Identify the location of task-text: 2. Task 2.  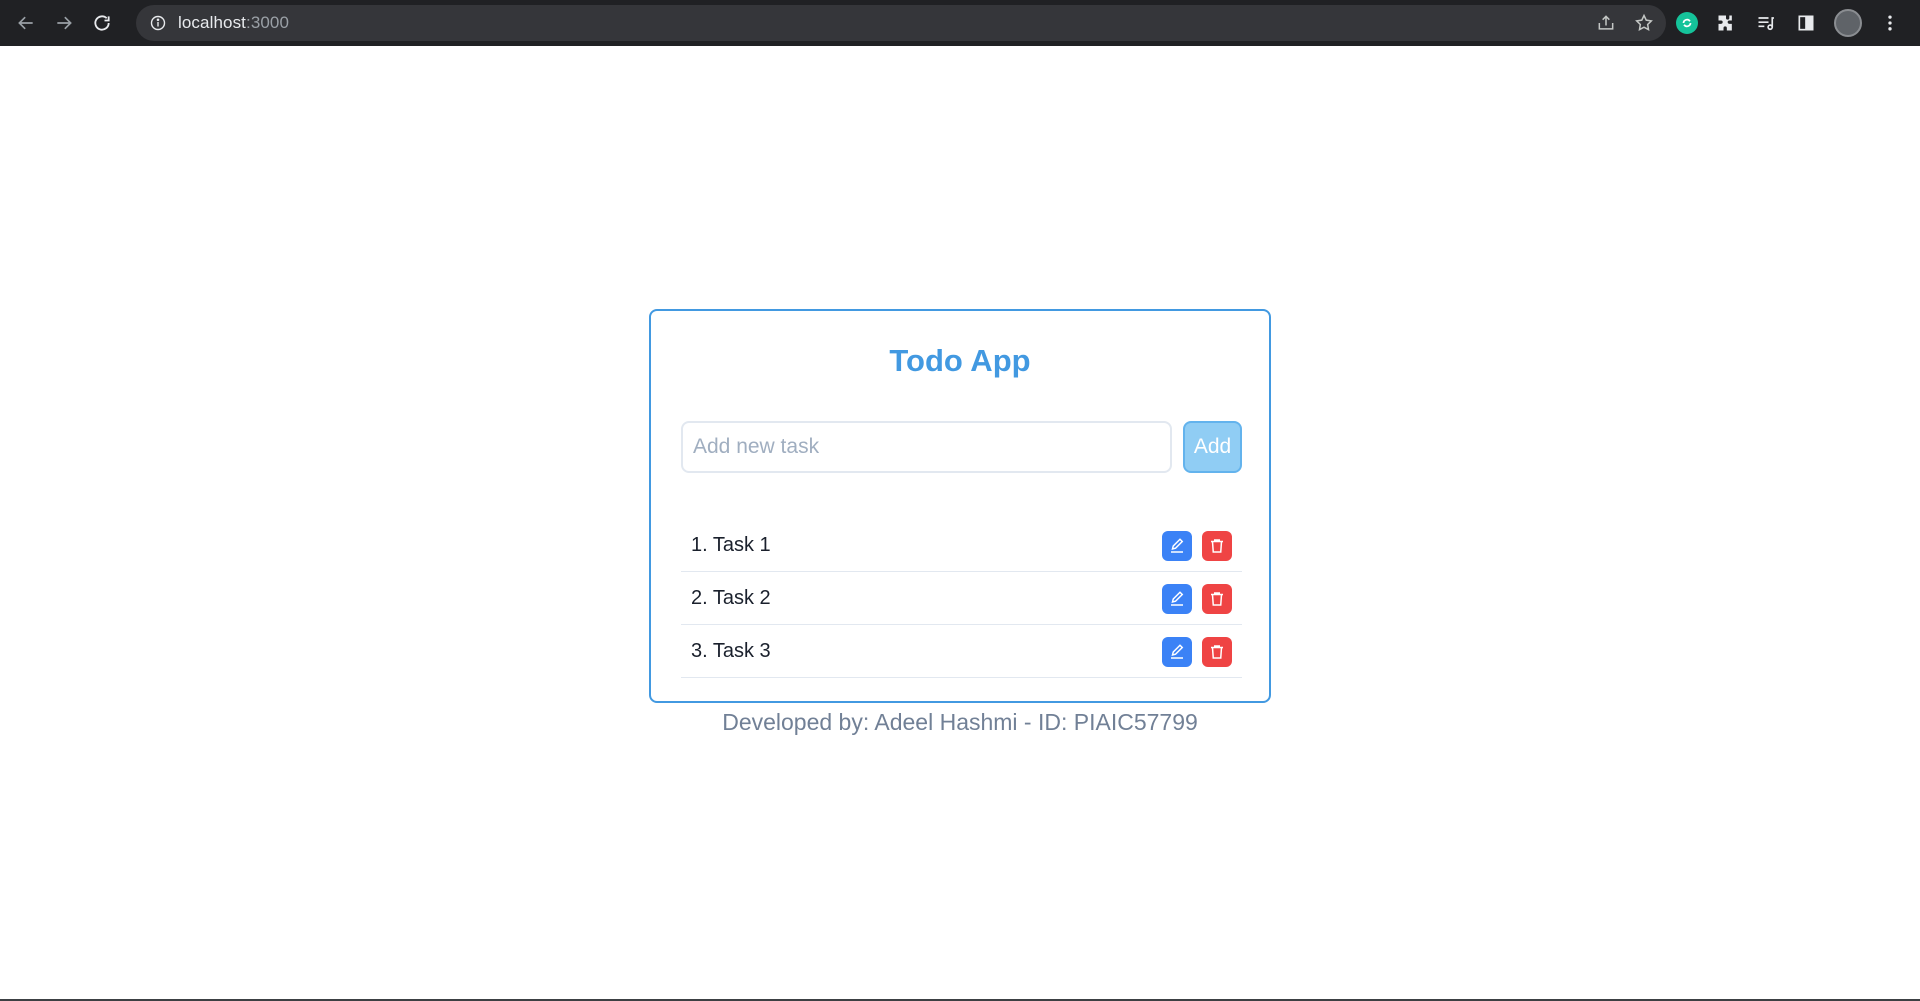
(731, 597).